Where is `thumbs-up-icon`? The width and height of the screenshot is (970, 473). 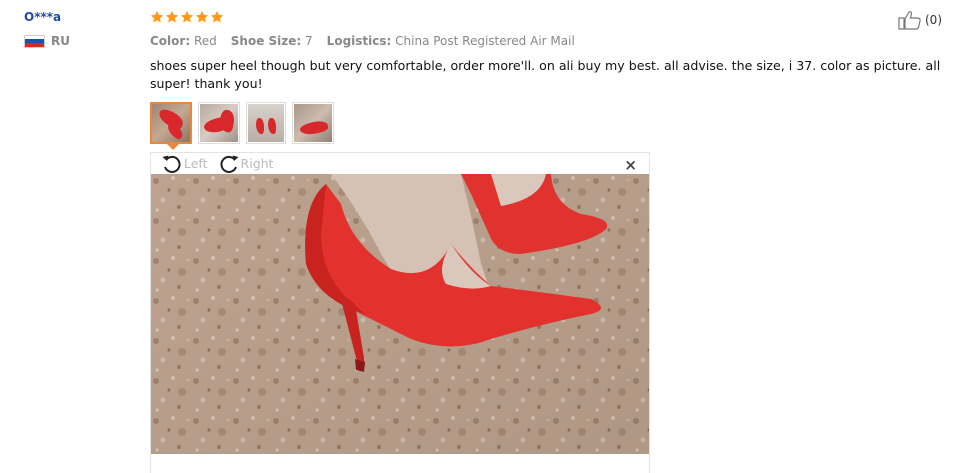 thumbs-up-icon is located at coordinates (910, 20).